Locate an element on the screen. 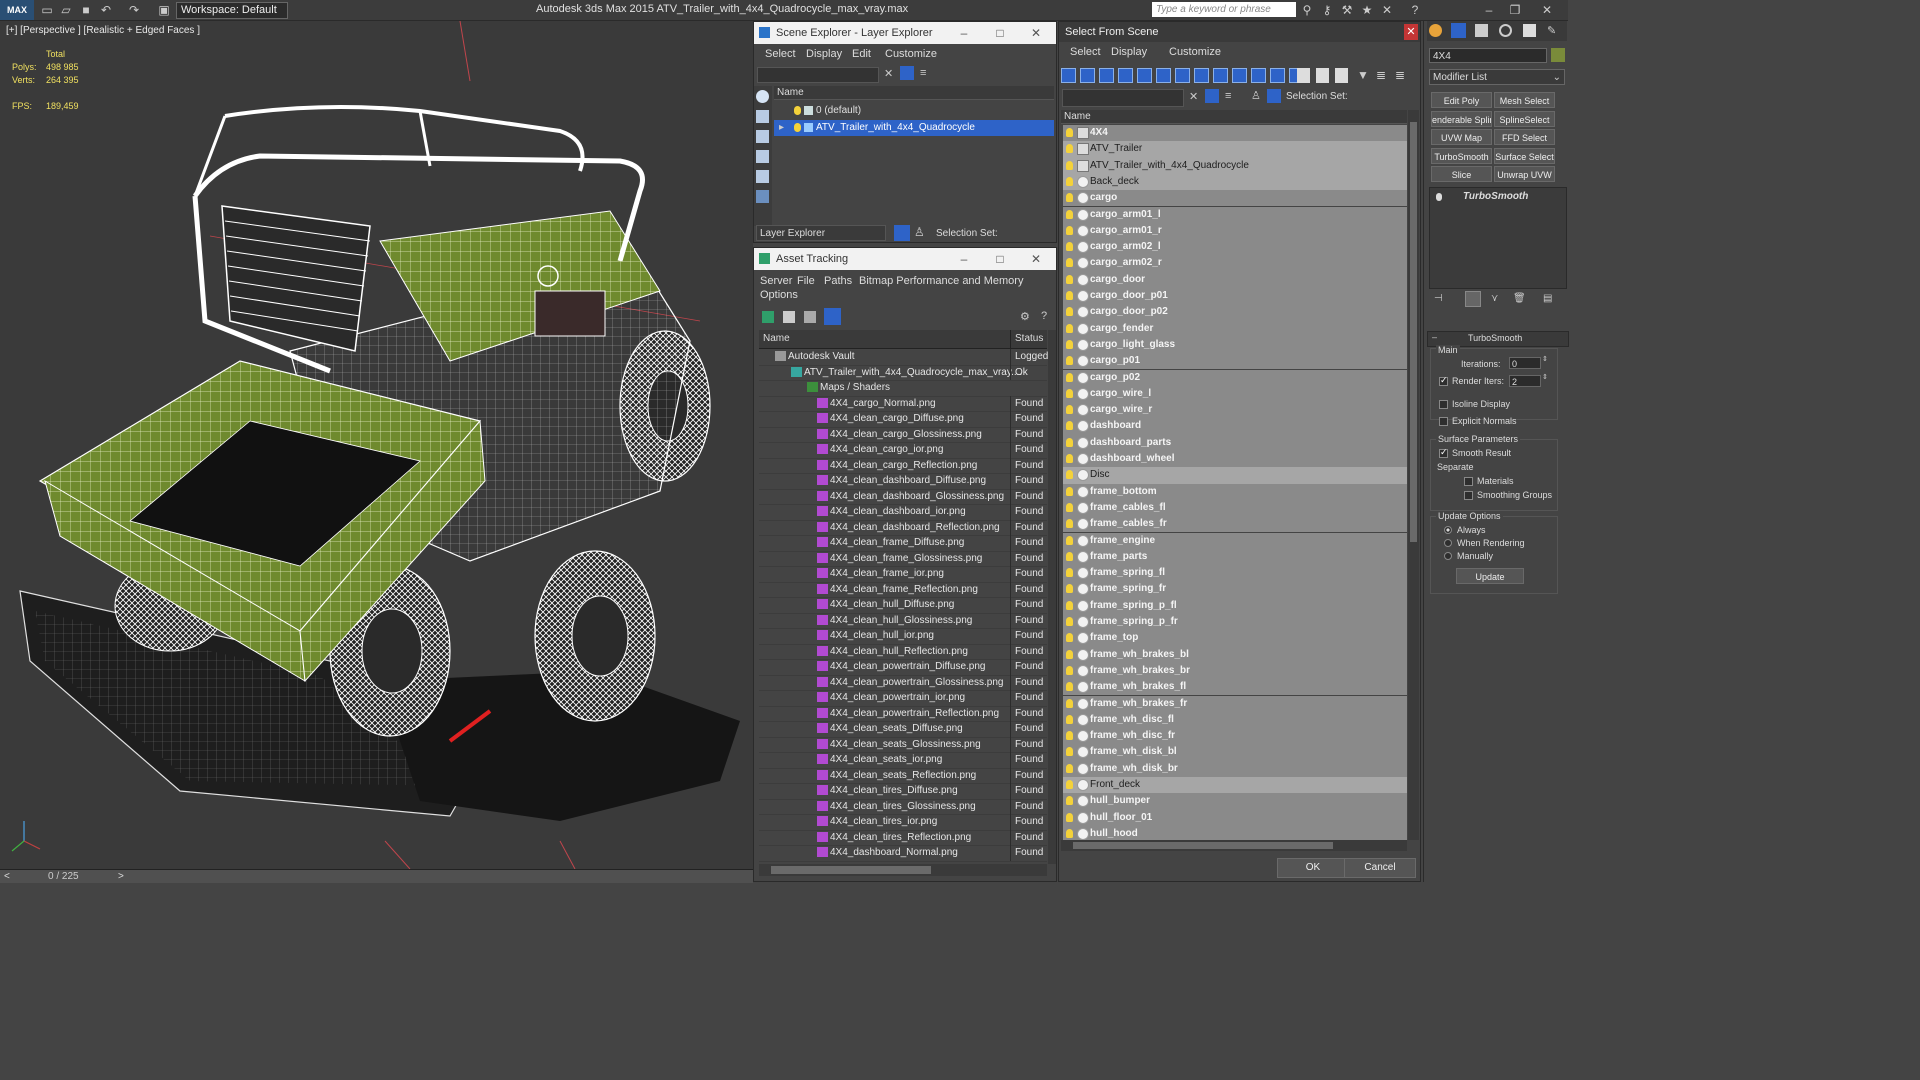  asset-tracking-title-bar: Asset Tracking – □ ✕ is located at coordinates (905, 259).